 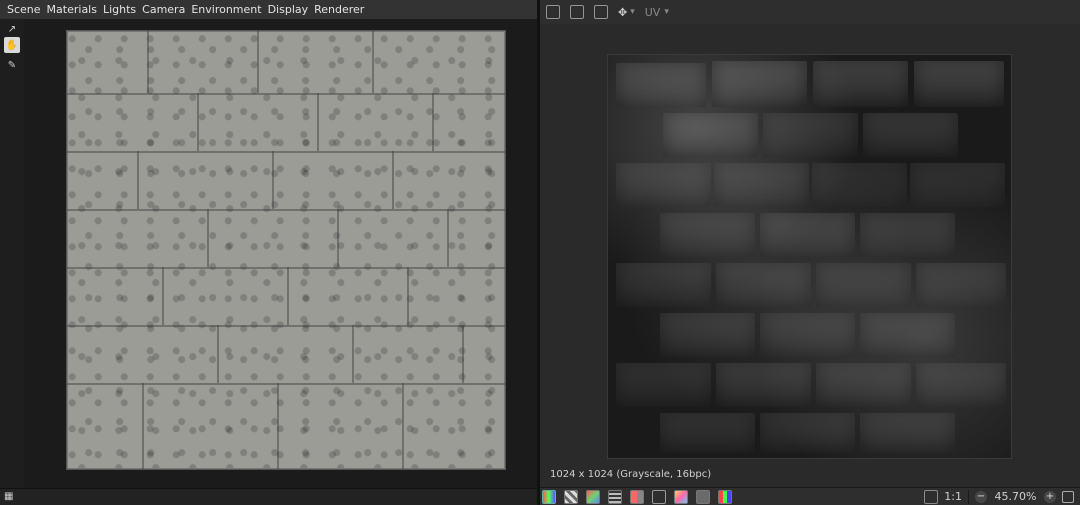 I want to click on texture-info: 1024 x 1024 (Grayscale, 16bpc), so click(x=631, y=474).